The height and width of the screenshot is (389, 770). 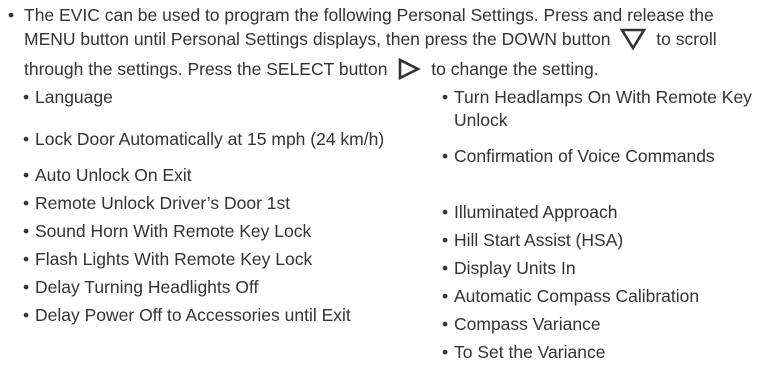 What do you see at coordinates (530, 352) in the screenshot?
I see `setting-label: To Set the Variance` at bounding box center [530, 352].